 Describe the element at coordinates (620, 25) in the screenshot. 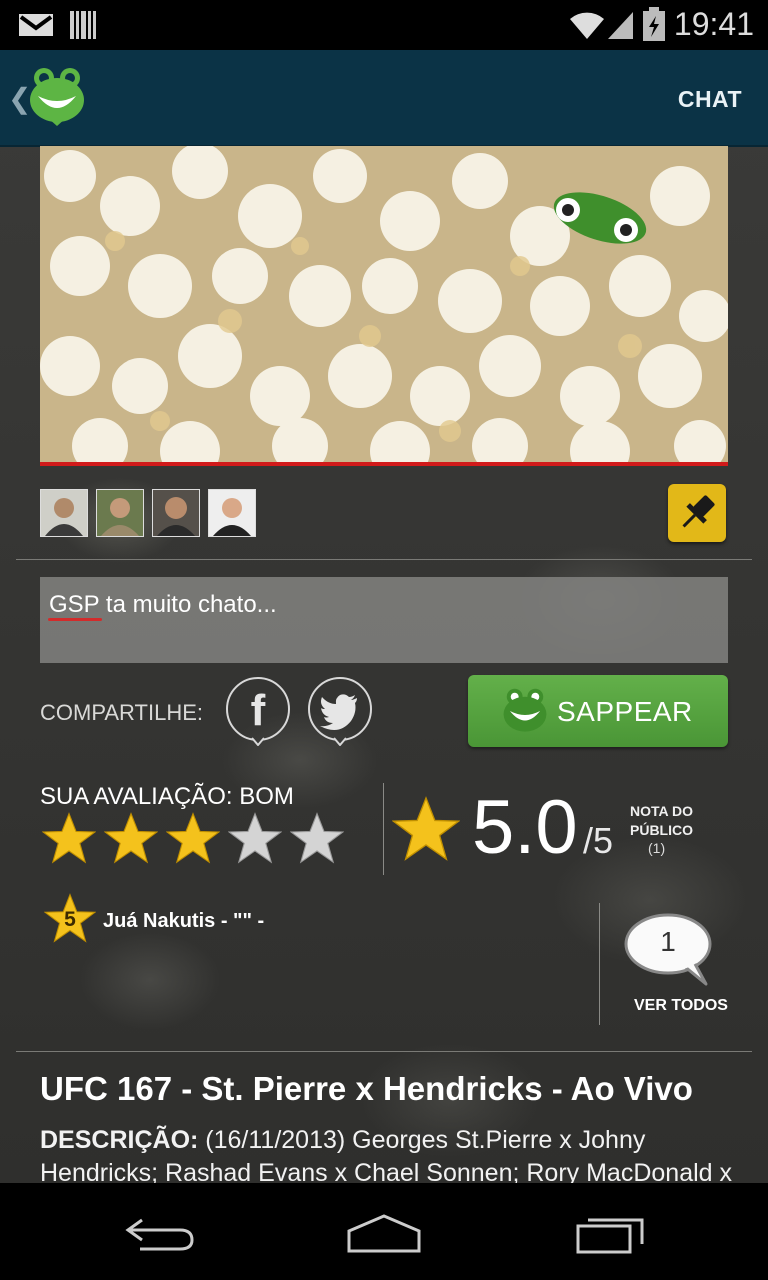

I see `signal-icon` at that location.